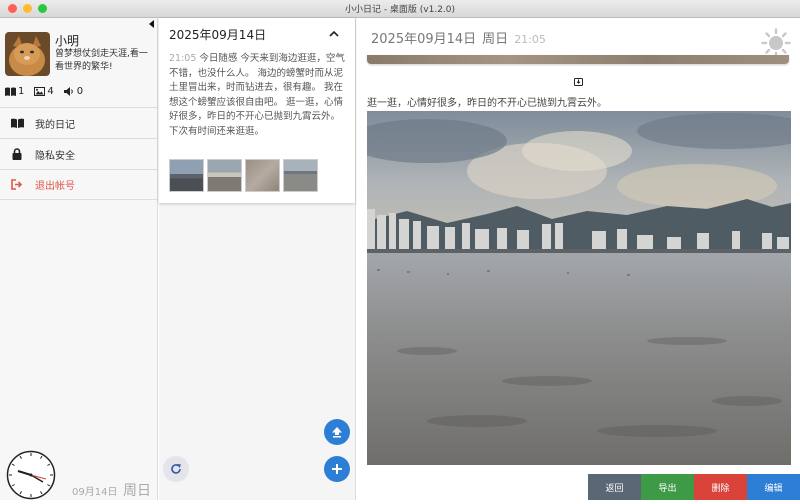 This screenshot has width=800, height=504. Describe the element at coordinates (55, 156) in the screenshot. I see `sidebar-item-label: 隐私安全` at that location.